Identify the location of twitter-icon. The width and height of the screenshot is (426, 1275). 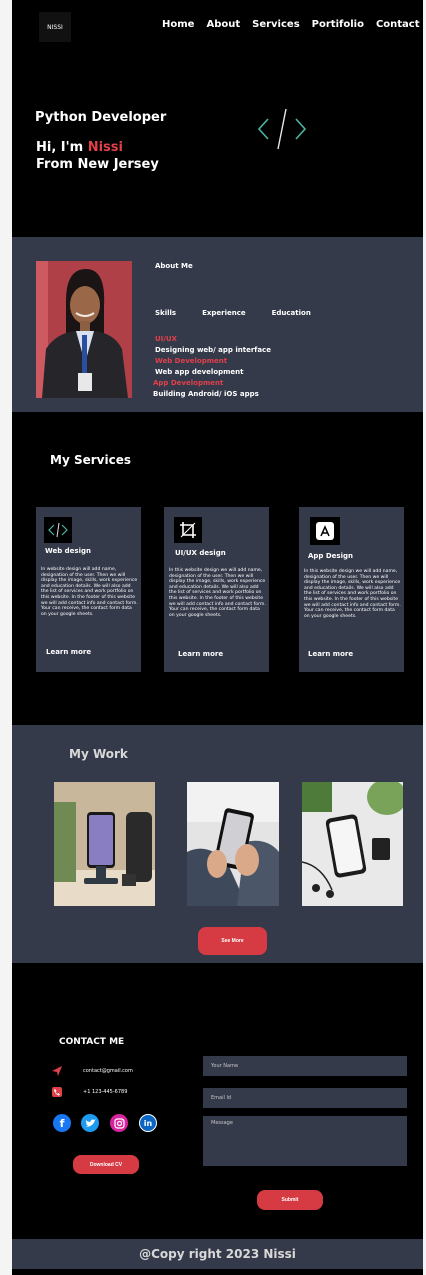
(90, 1123).